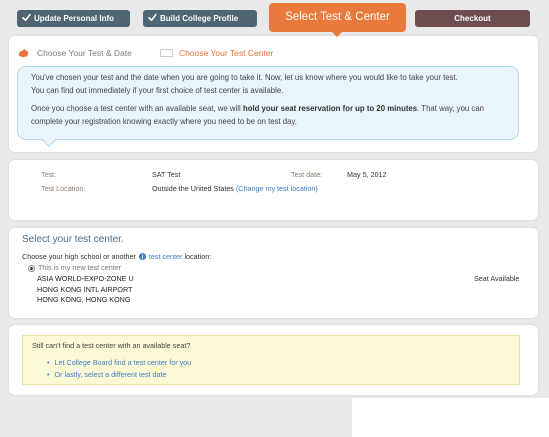 Image resolution: width=549 pixels, height=437 pixels. I want to click on test-location-label: Test Location:, so click(63, 188).